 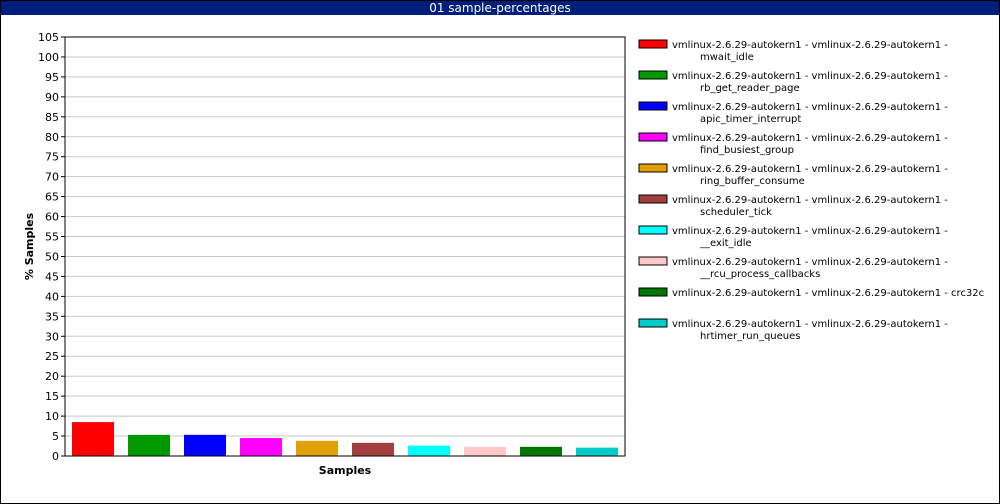 I want to click on y-tick-label: 30, so click(x=52, y=336).